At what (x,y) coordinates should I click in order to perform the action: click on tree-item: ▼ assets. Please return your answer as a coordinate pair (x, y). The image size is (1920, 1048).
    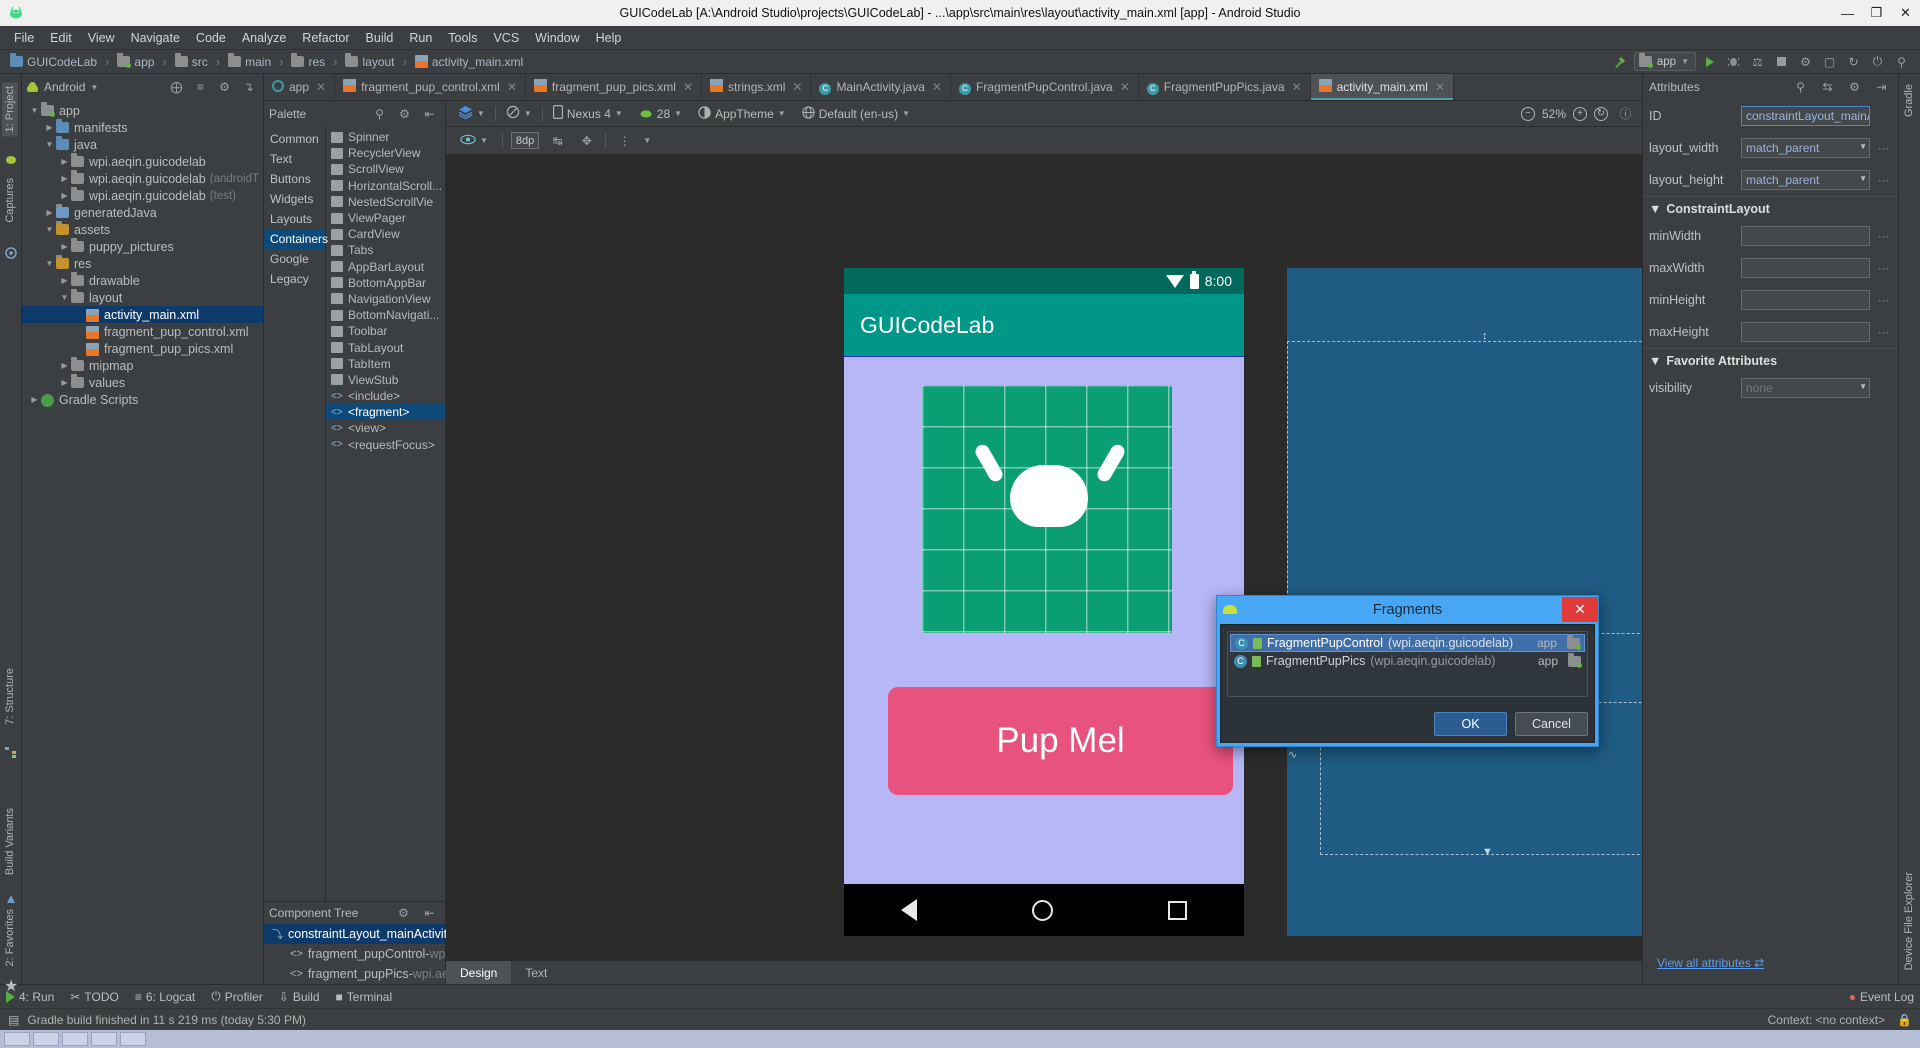
    Looking at the image, I should click on (142, 229).